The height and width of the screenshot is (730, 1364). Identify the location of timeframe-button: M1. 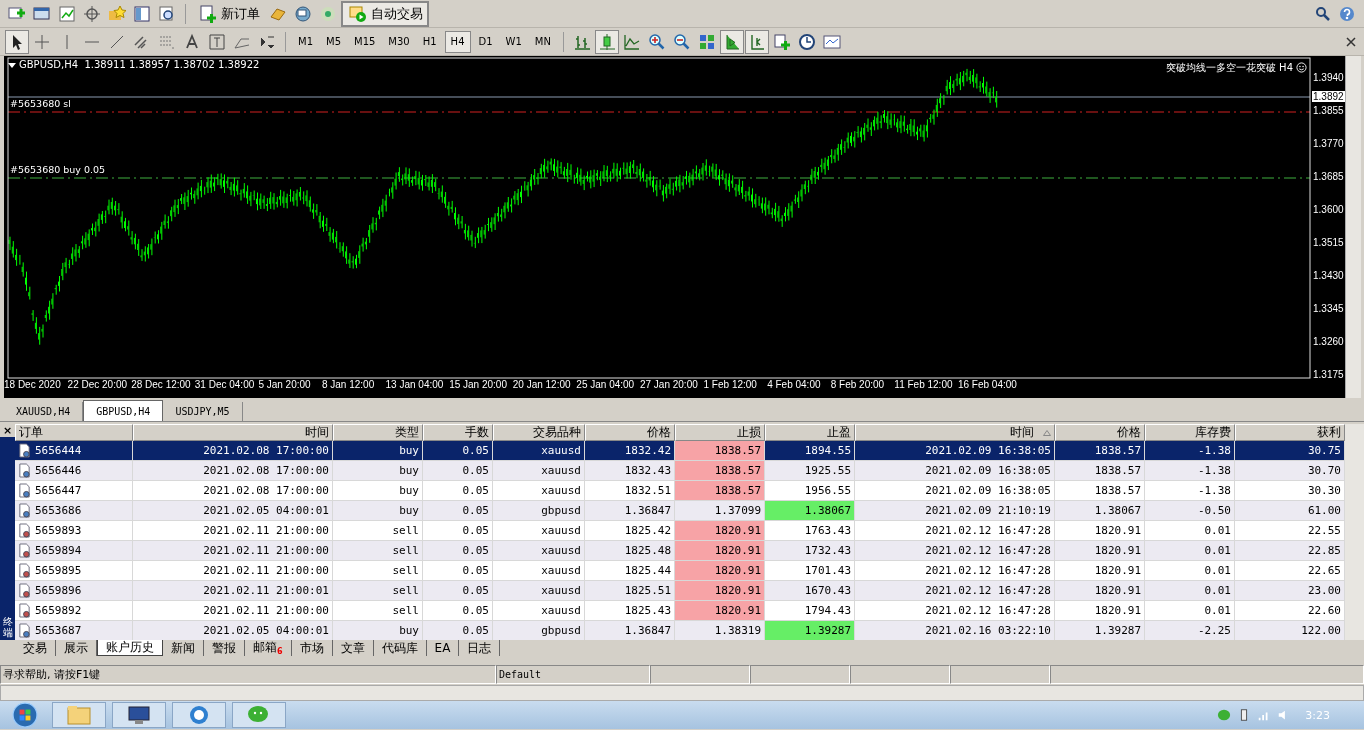
(305, 41).